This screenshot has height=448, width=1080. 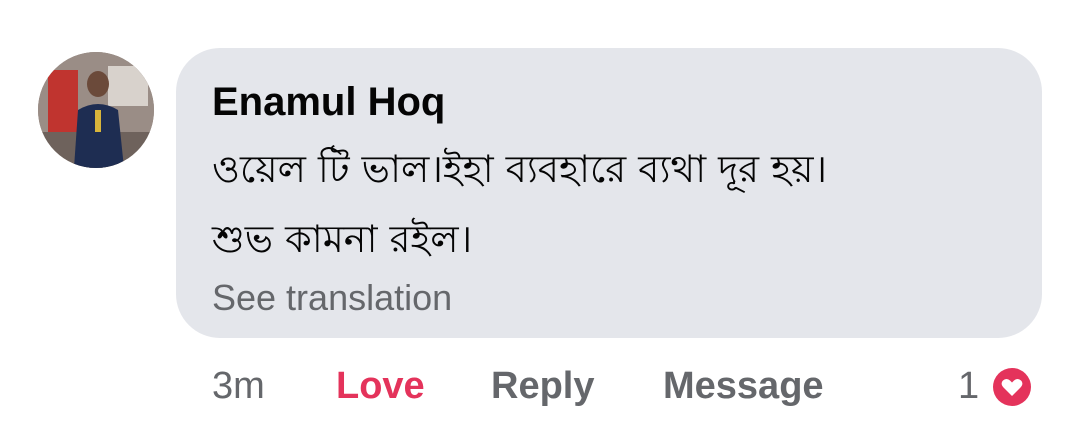 I want to click on heart-icon, so click(x=1012, y=387).